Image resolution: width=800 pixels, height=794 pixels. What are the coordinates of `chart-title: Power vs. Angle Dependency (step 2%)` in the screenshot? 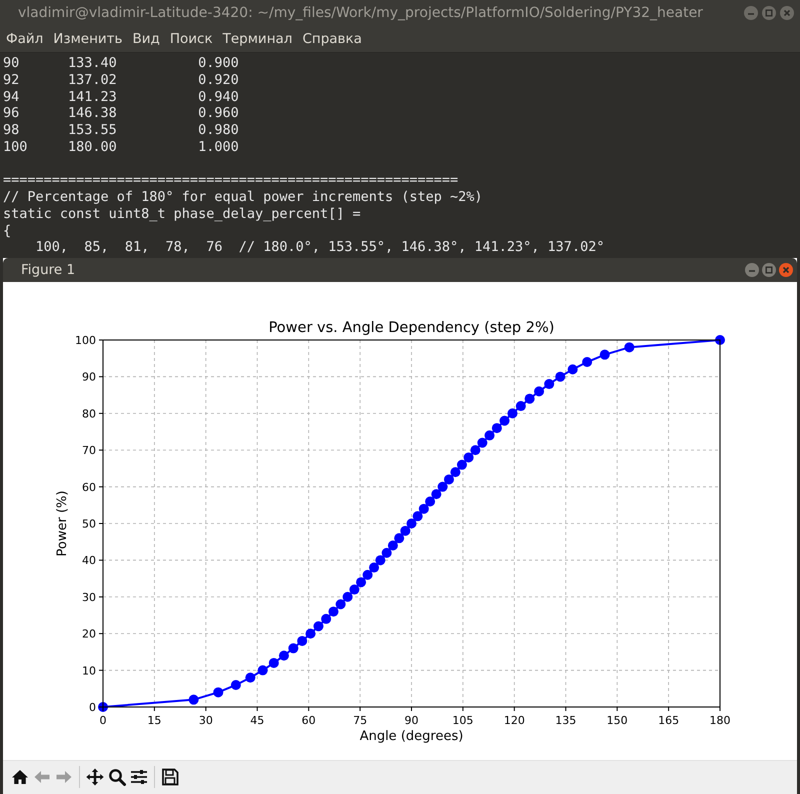 It's located at (411, 328).